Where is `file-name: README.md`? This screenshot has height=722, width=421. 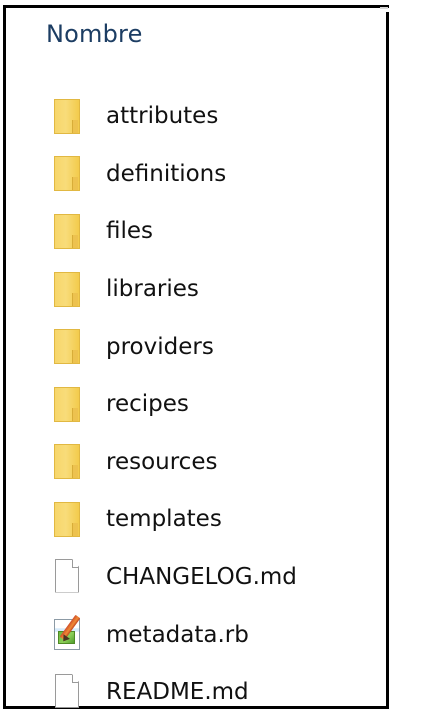
file-name: README.md is located at coordinates (177, 692).